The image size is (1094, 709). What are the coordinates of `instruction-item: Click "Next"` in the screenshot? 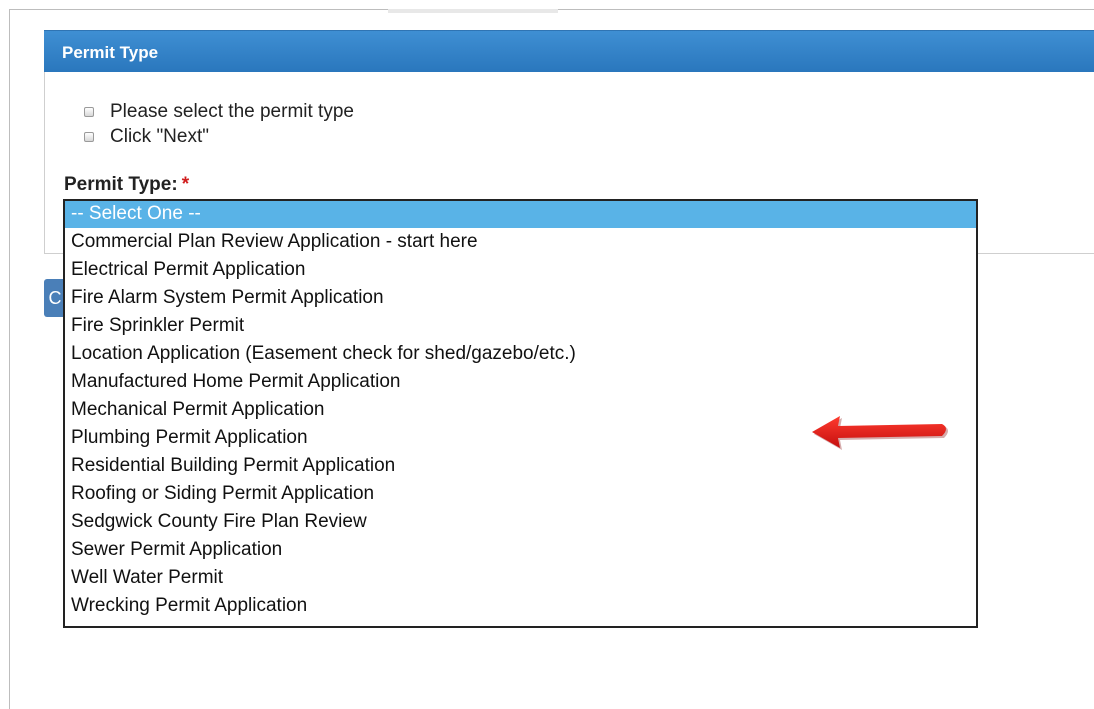 It's located at (219, 138).